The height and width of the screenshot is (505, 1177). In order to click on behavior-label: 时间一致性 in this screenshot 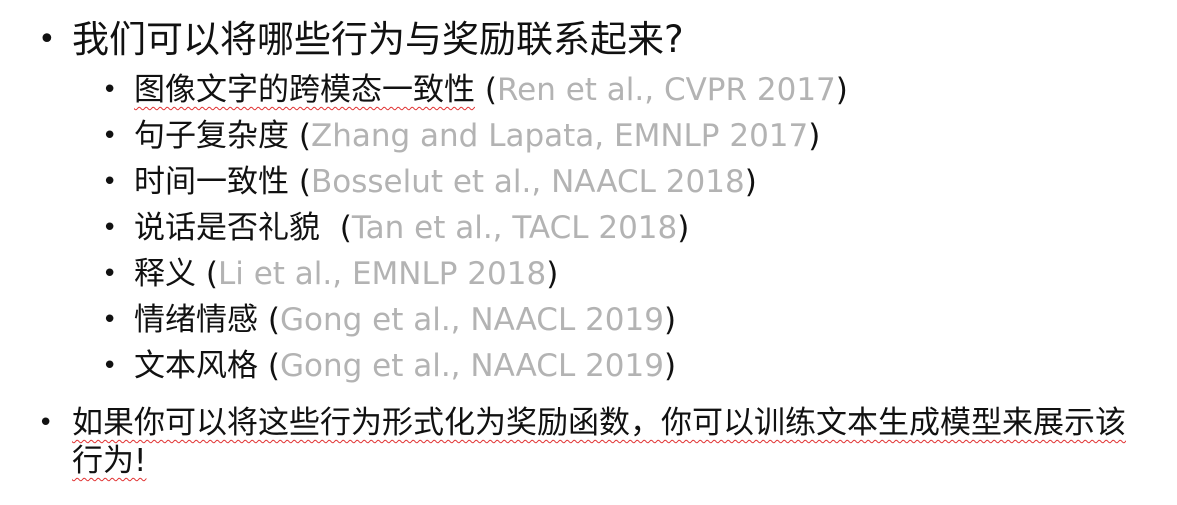, I will do `click(211, 182)`.